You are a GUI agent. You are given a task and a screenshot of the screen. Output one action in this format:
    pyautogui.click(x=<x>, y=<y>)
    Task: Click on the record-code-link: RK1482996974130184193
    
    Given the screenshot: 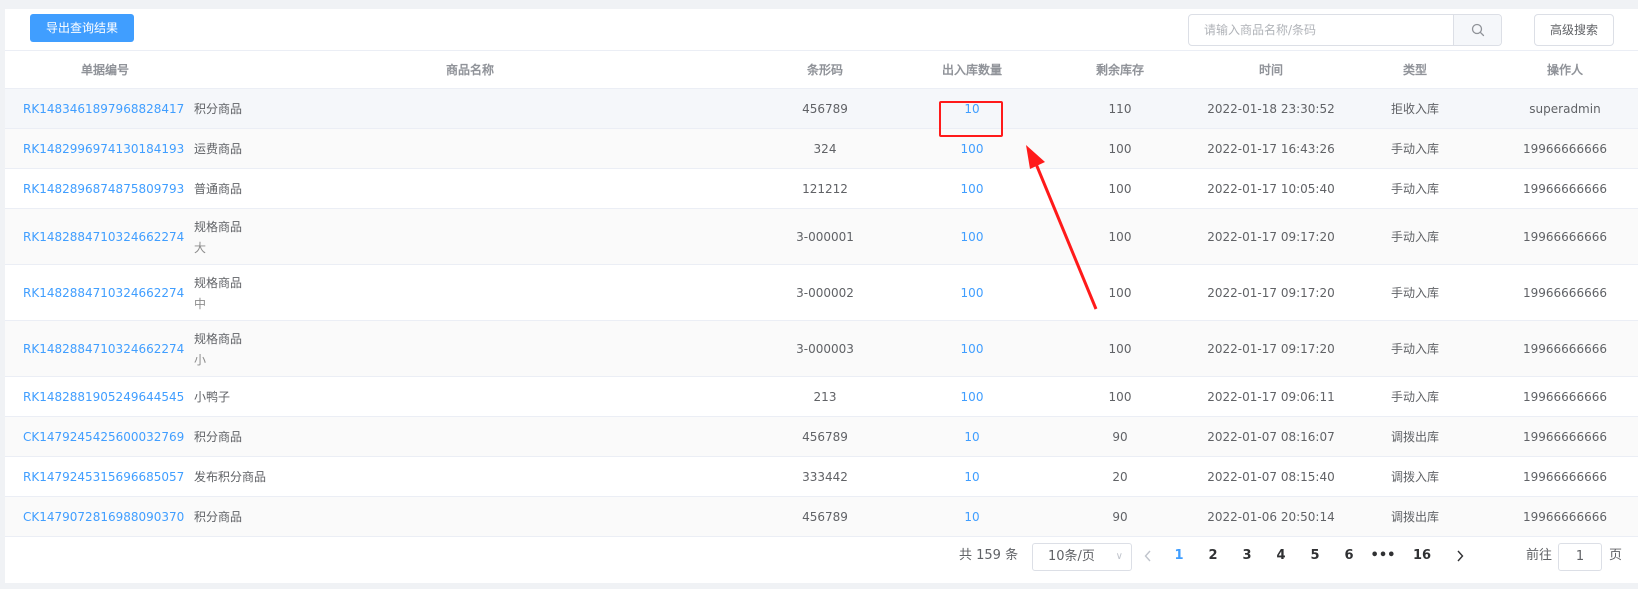 What is the action you would take?
    pyautogui.click(x=118, y=148)
    